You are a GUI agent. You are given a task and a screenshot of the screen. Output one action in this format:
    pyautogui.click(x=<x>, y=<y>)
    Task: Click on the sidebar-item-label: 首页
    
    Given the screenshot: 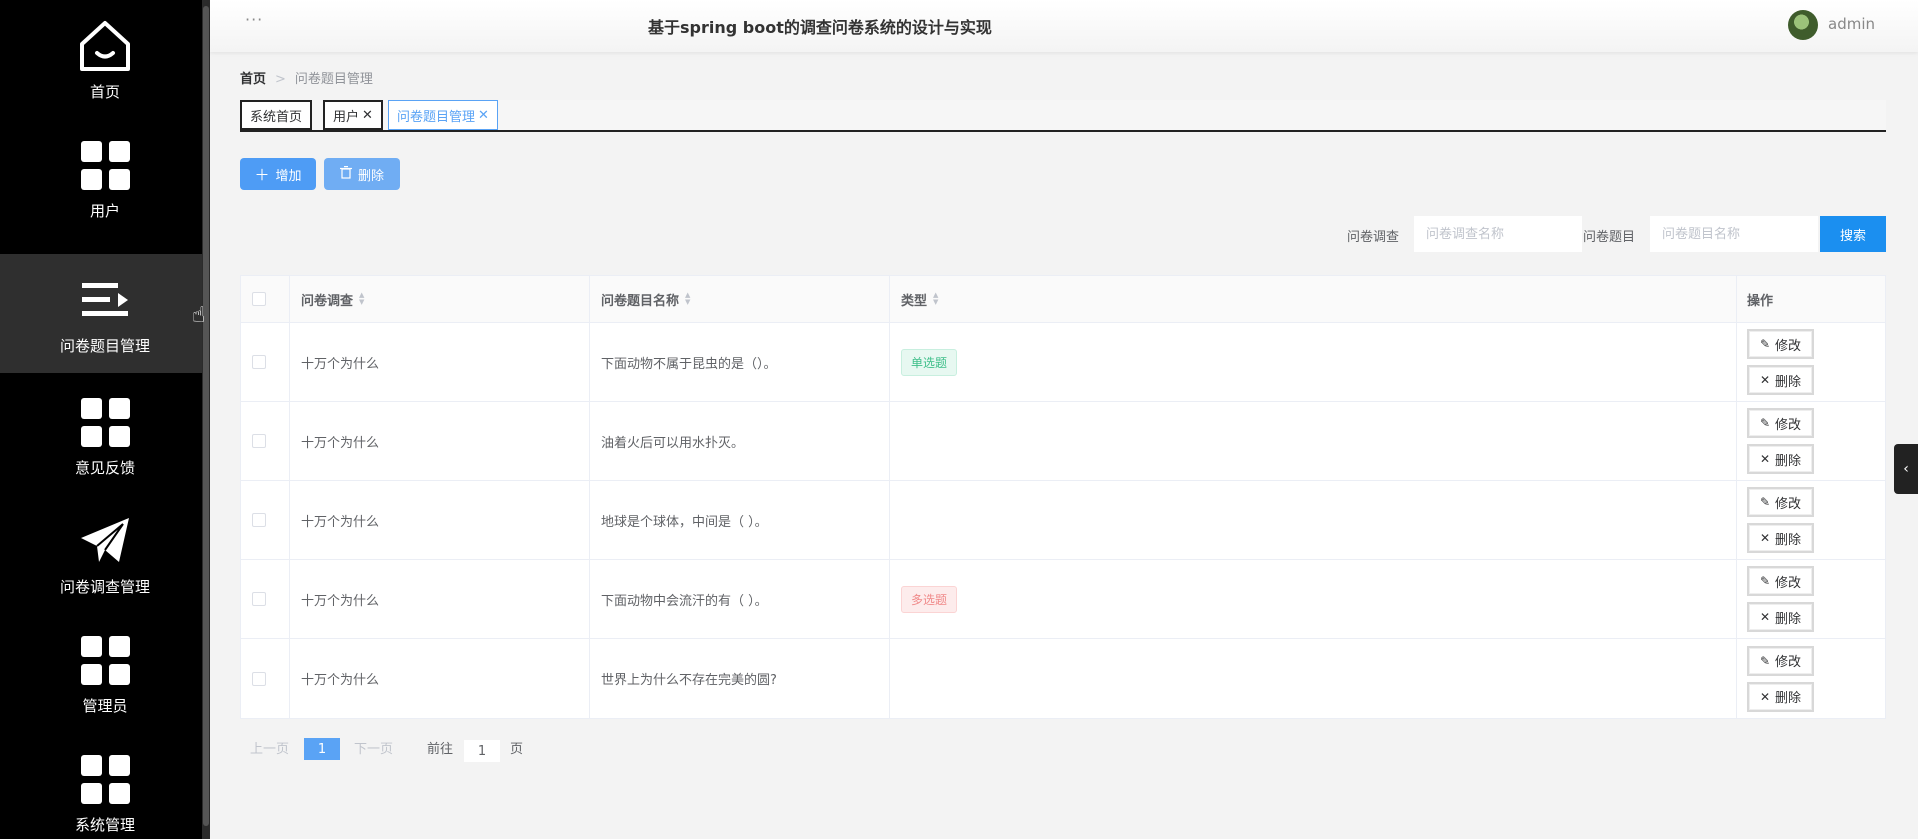 What is the action you would take?
    pyautogui.click(x=104, y=92)
    